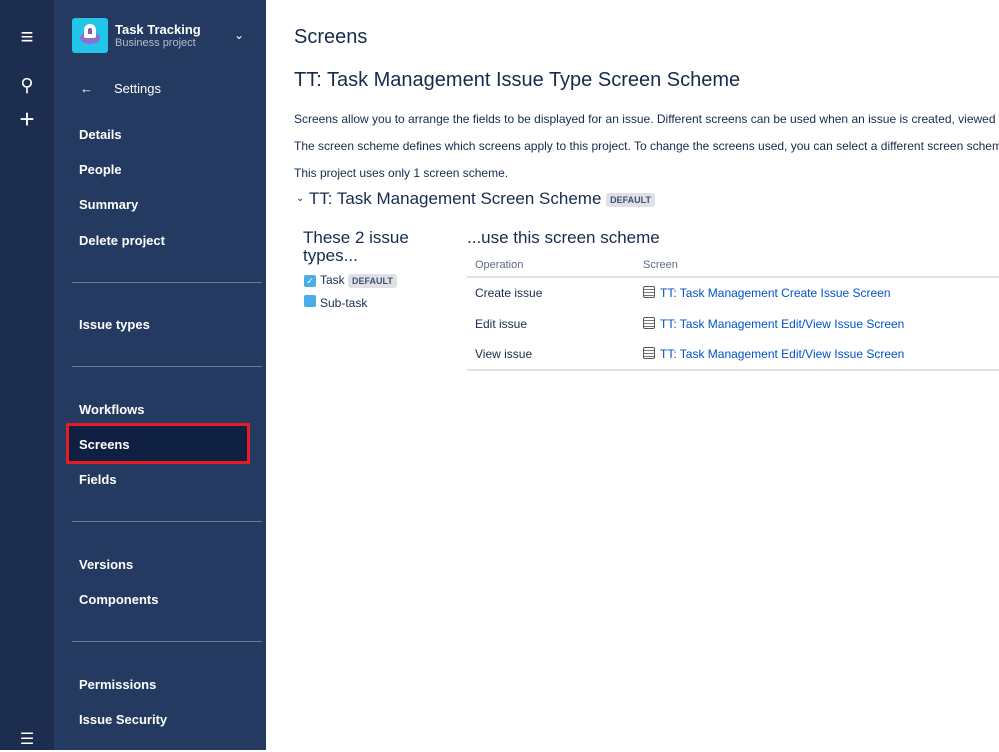  I want to click on back-arrow-icon: ←, so click(86, 88).